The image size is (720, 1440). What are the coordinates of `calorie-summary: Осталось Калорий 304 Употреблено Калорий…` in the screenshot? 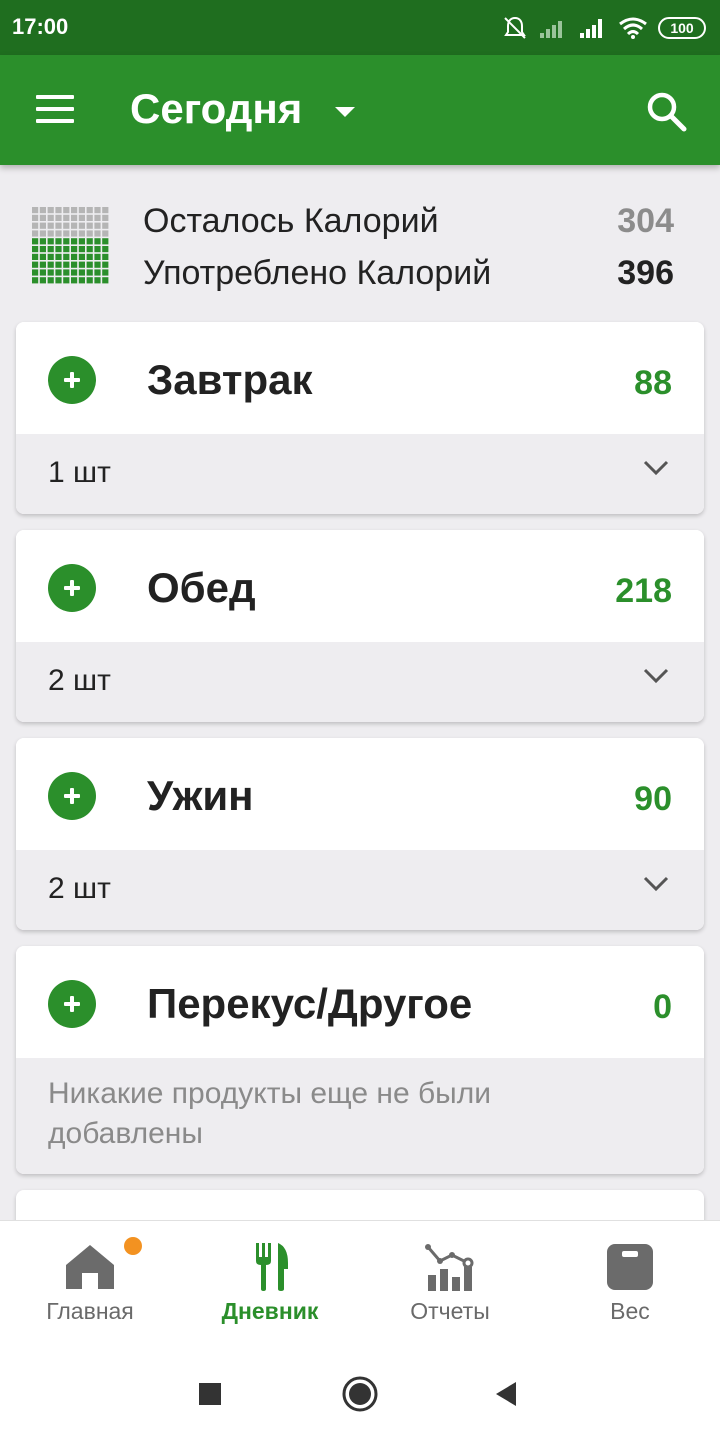 It's located at (360, 245).